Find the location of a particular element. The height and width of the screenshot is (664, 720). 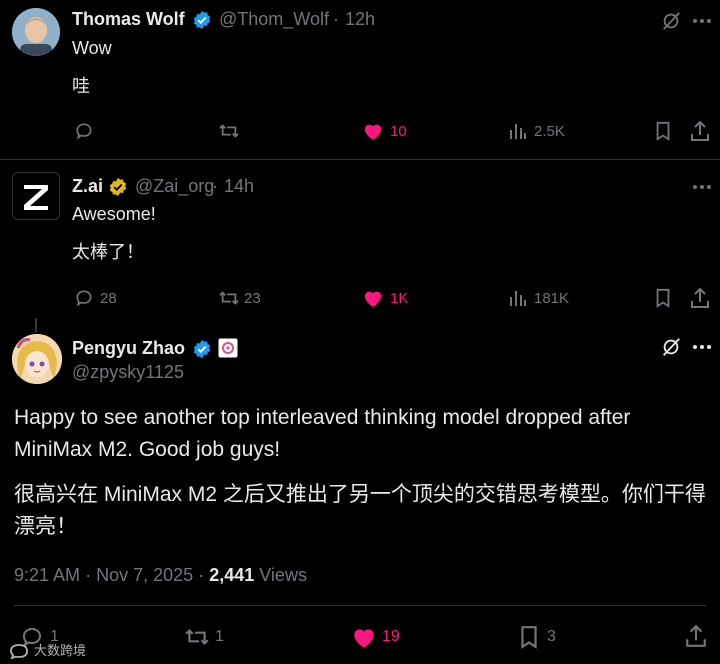

author-name: Pengyu Zhao is located at coordinates (128, 348).